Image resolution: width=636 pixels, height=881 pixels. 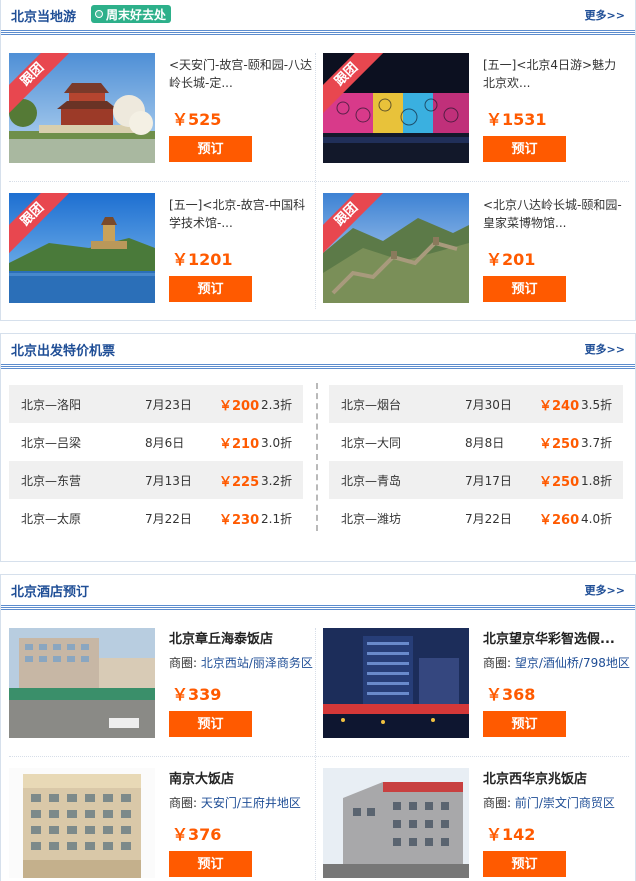 I want to click on flight-row: 北京—东营 7月13日 ￥225 3.2折, so click(x=156, y=480).